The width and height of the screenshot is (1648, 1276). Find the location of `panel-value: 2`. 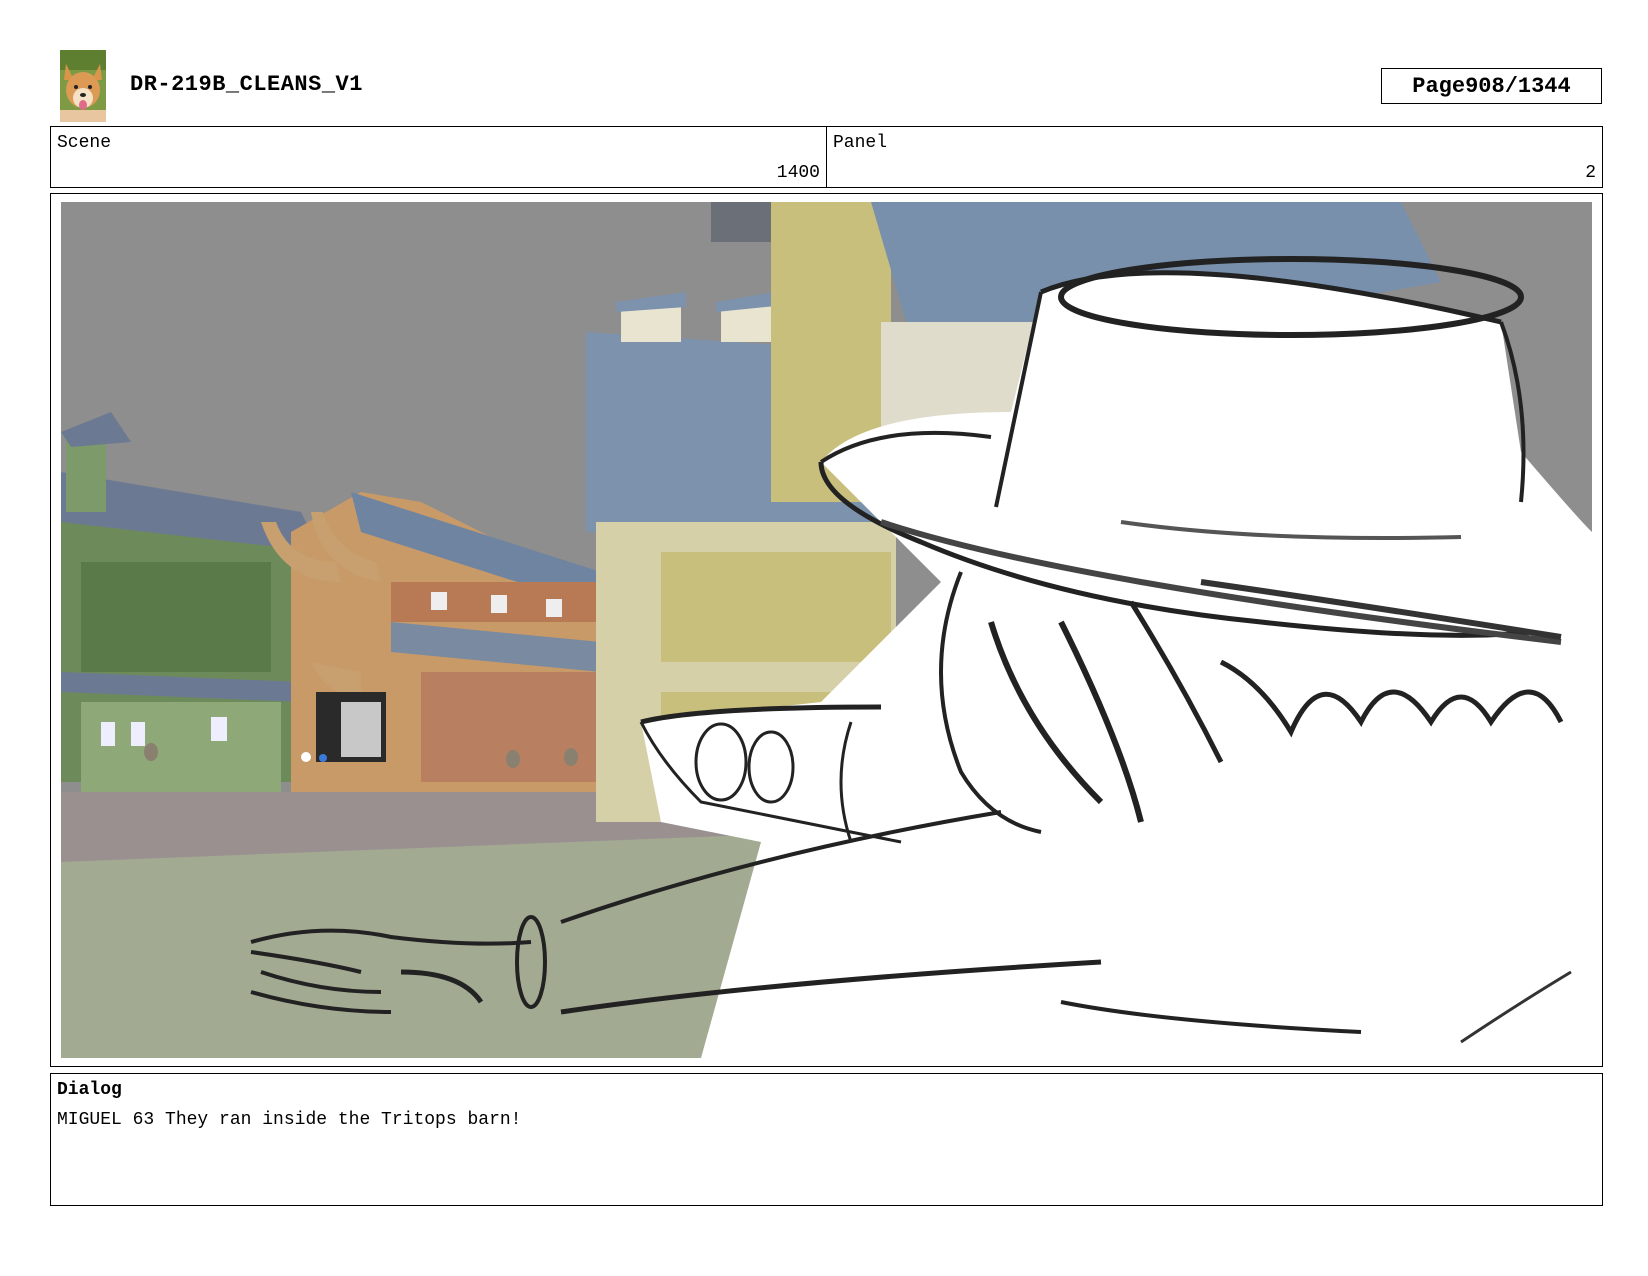

panel-value: 2 is located at coordinates (1590, 173).